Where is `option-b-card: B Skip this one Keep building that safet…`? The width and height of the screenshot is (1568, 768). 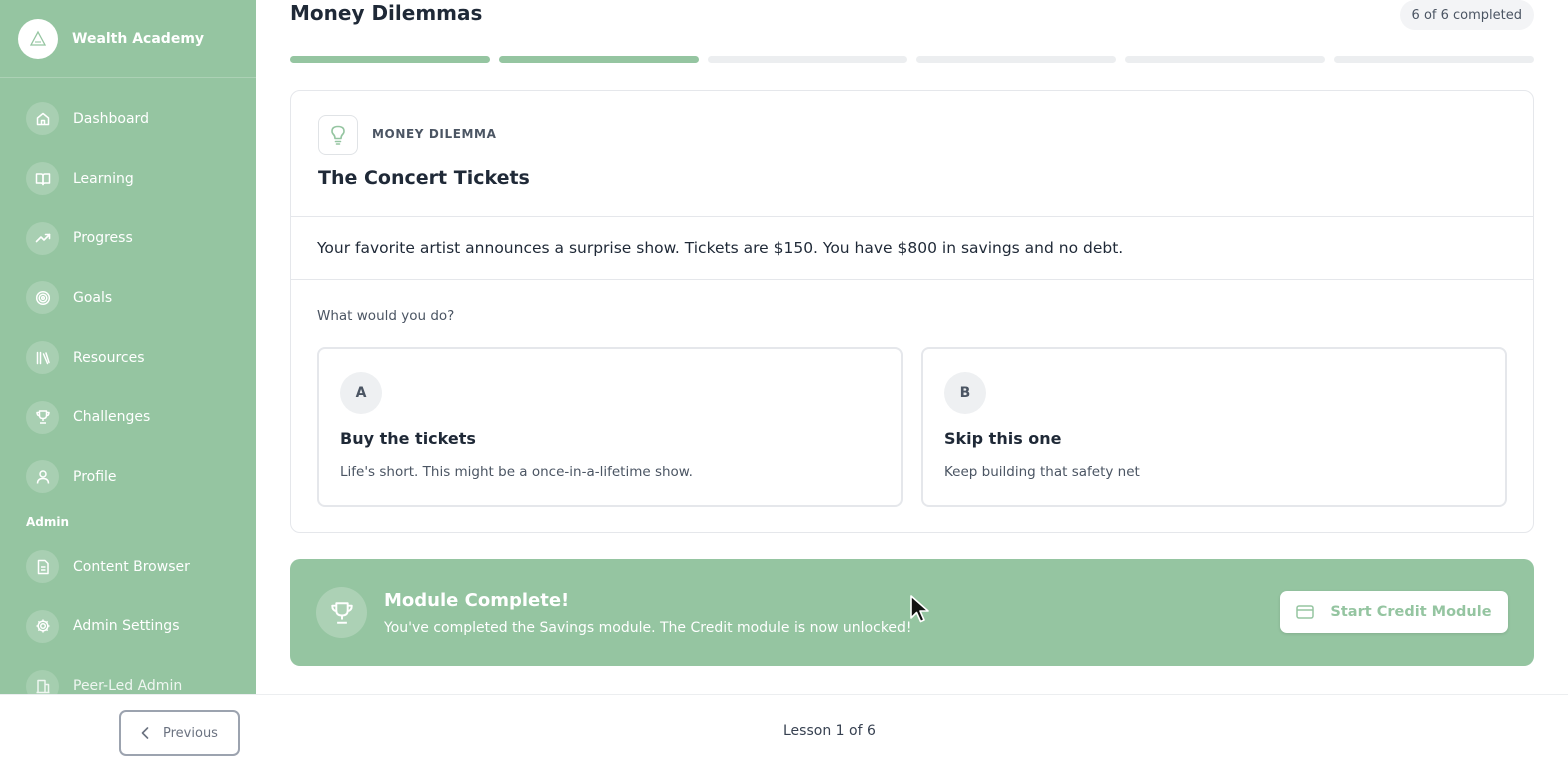 option-b-card: B Skip this one Keep building that safet… is located at coordinates (1214, 427).